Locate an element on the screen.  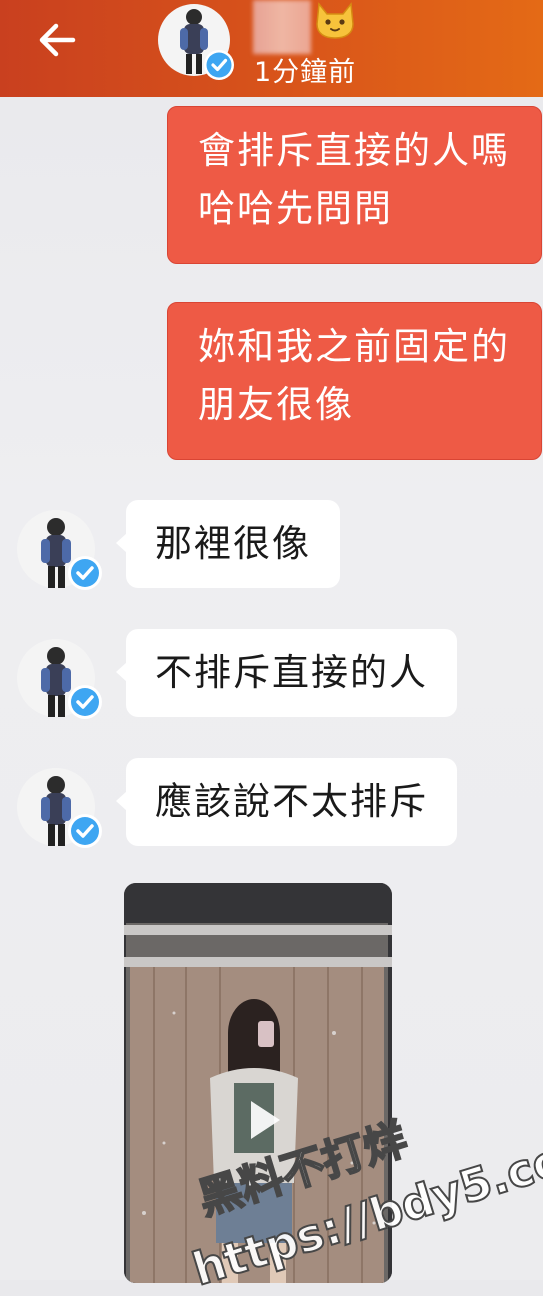
outgoing-message: 會排斥直接的人嗎 哈哈先問問 is located at coordinates (354, 185).